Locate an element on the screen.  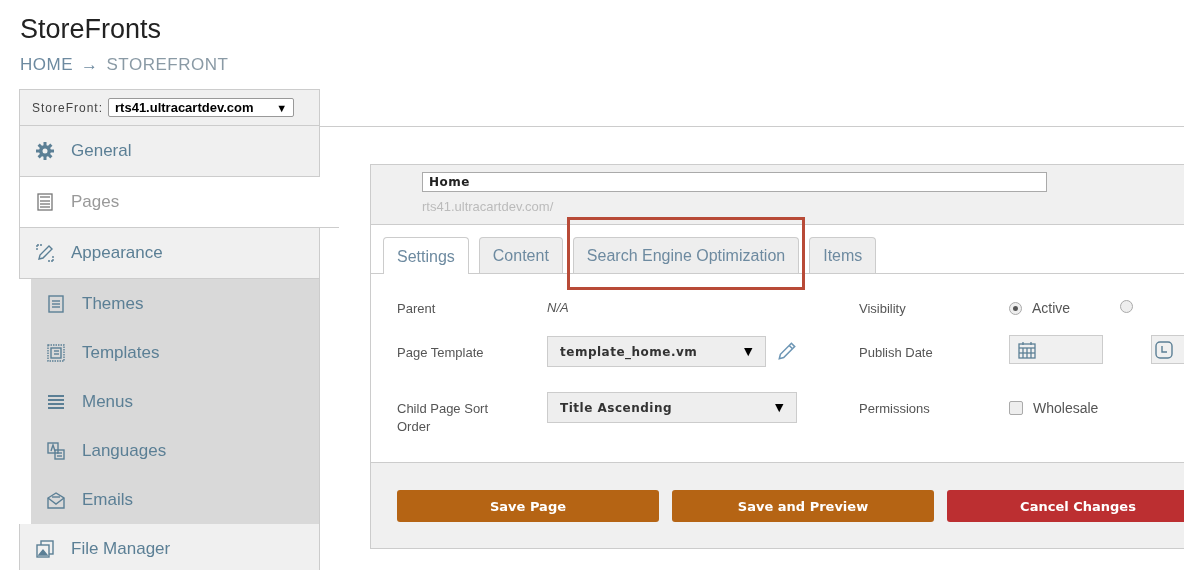
field-label: Page Template is located at coordinates (441, 353).